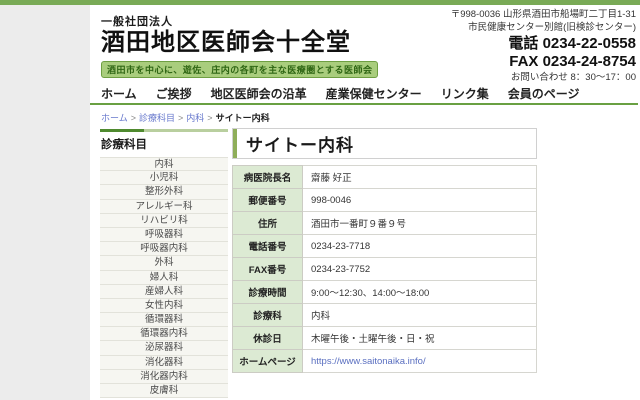 The height and width of the screenshot is (400, 640). I want to click on sidebar-item-12: 循環器内科, so click(164, 334).